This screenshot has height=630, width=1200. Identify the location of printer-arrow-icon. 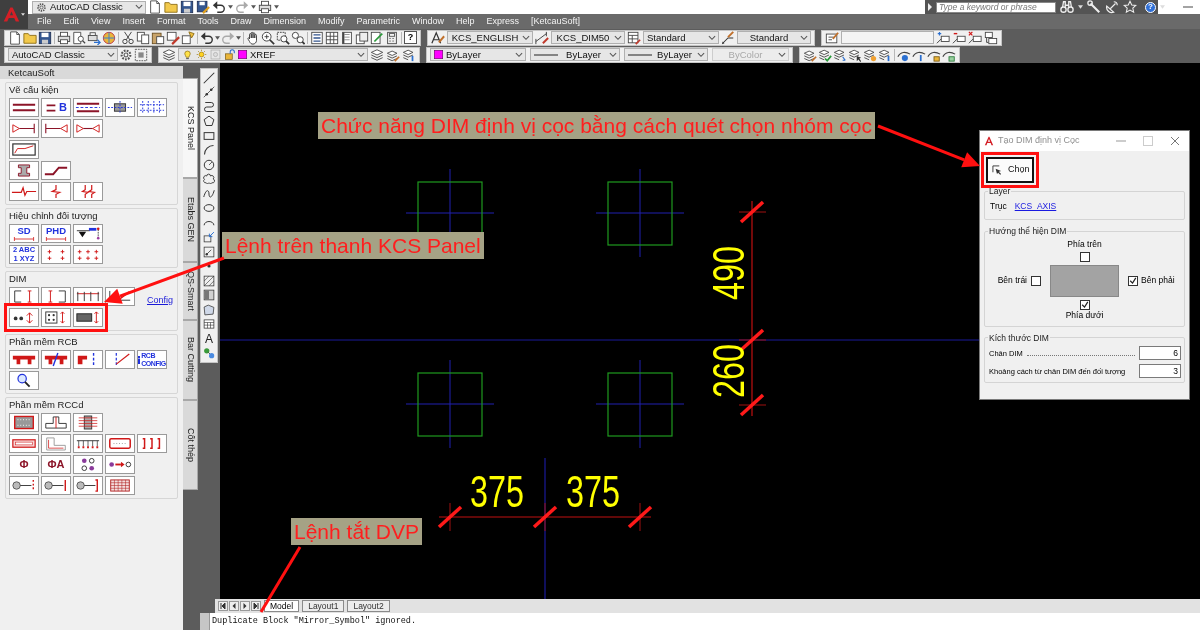
(94, 37).